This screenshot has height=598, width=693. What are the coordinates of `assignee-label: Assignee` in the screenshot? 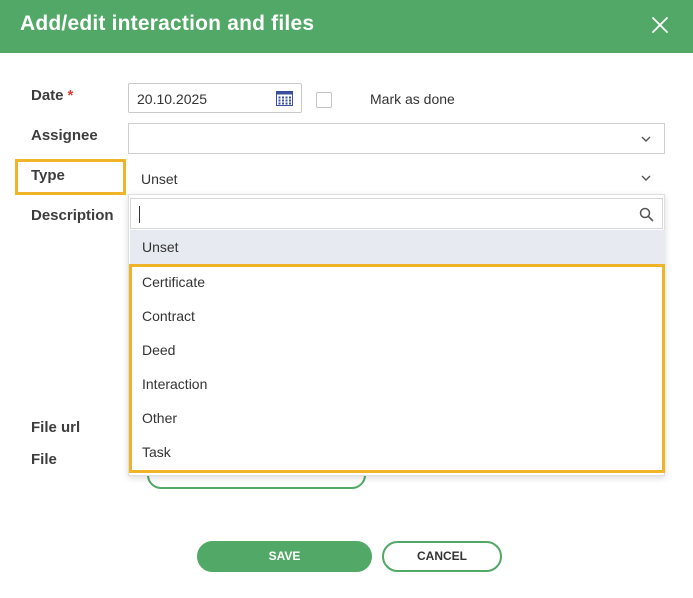 It's located at (64, 135).